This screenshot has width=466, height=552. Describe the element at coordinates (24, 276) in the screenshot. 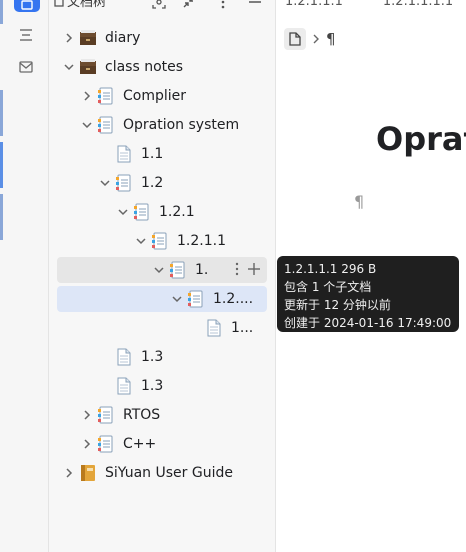

I see `left-dock` at that location.